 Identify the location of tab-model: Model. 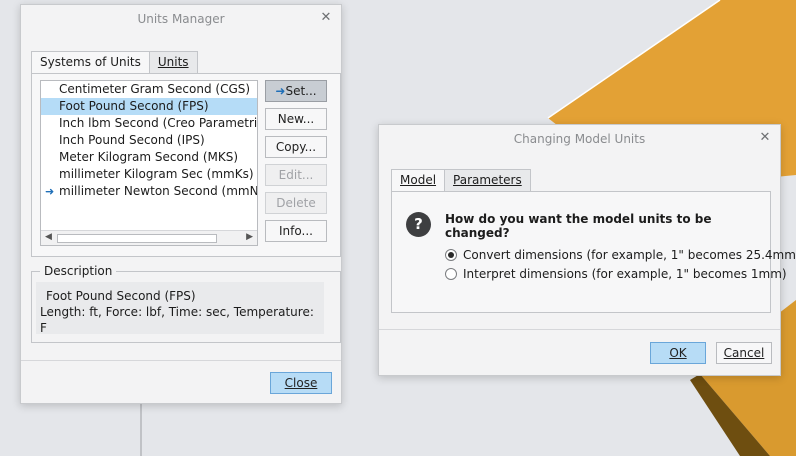
(418, 180).